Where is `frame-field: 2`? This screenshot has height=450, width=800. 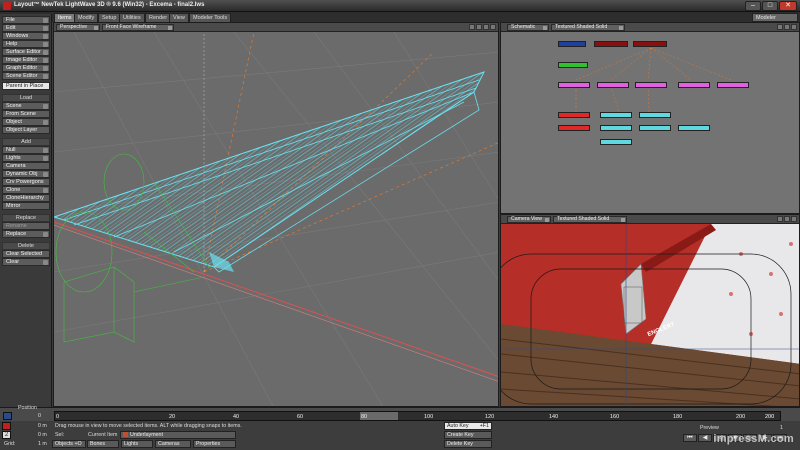
frame-field: 2 is located at coordinates (6, 435).